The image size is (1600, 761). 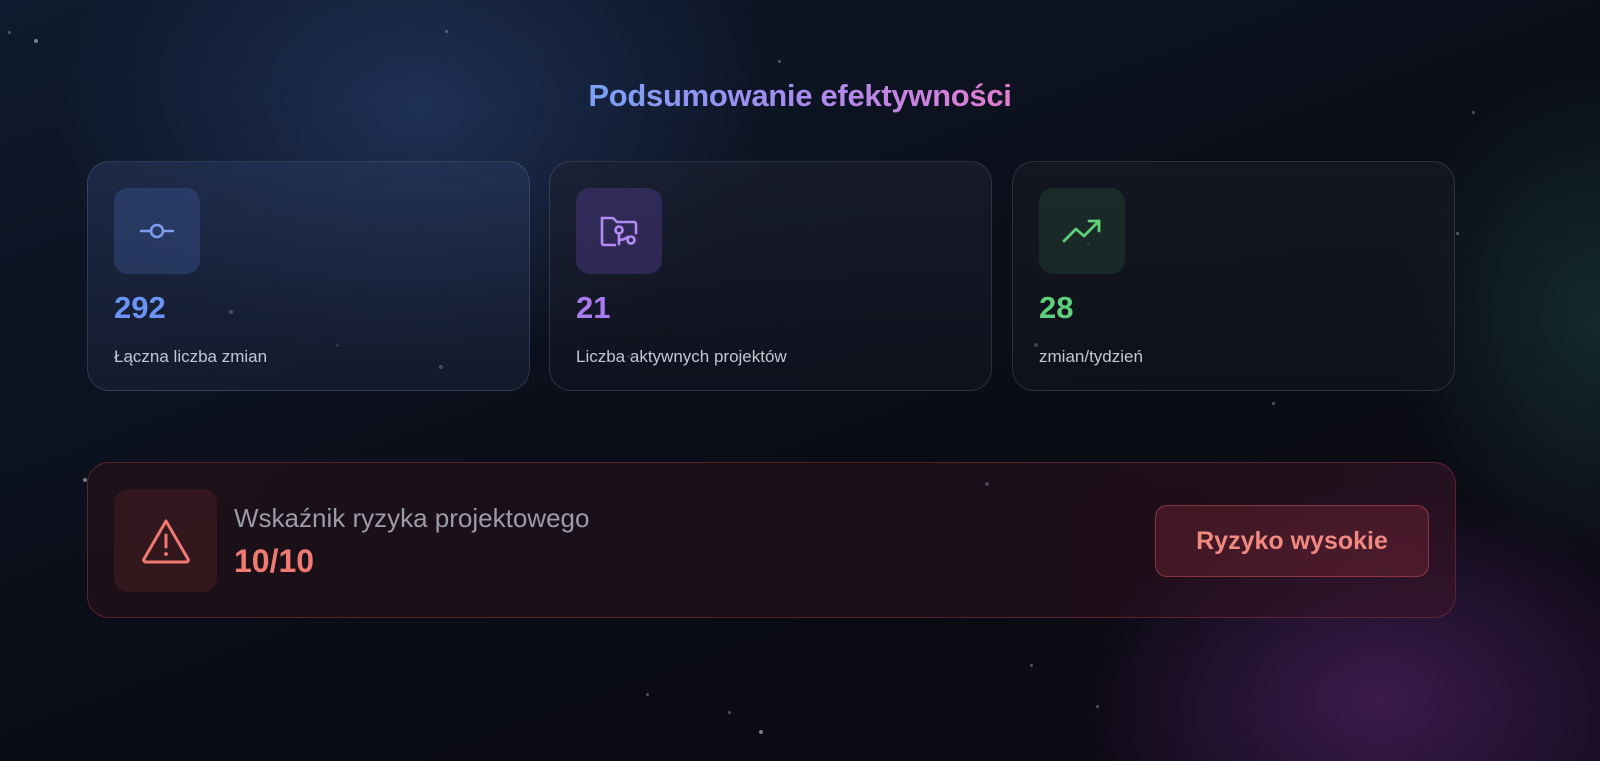 I want to click on commit-icon, so click(x=157, y=231).